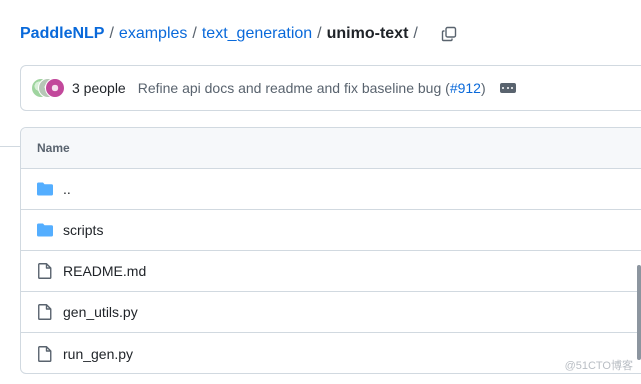  What do you see at coordinates (331, 148) in the screenshot?
I see `file-list-header: Name` at bounding box center [331, 148].